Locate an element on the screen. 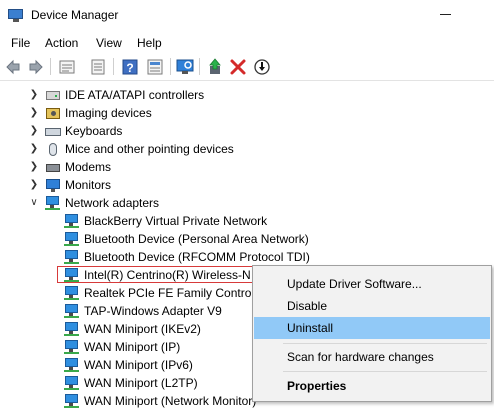  toolbar: ? is located at coordinates (247, 67).